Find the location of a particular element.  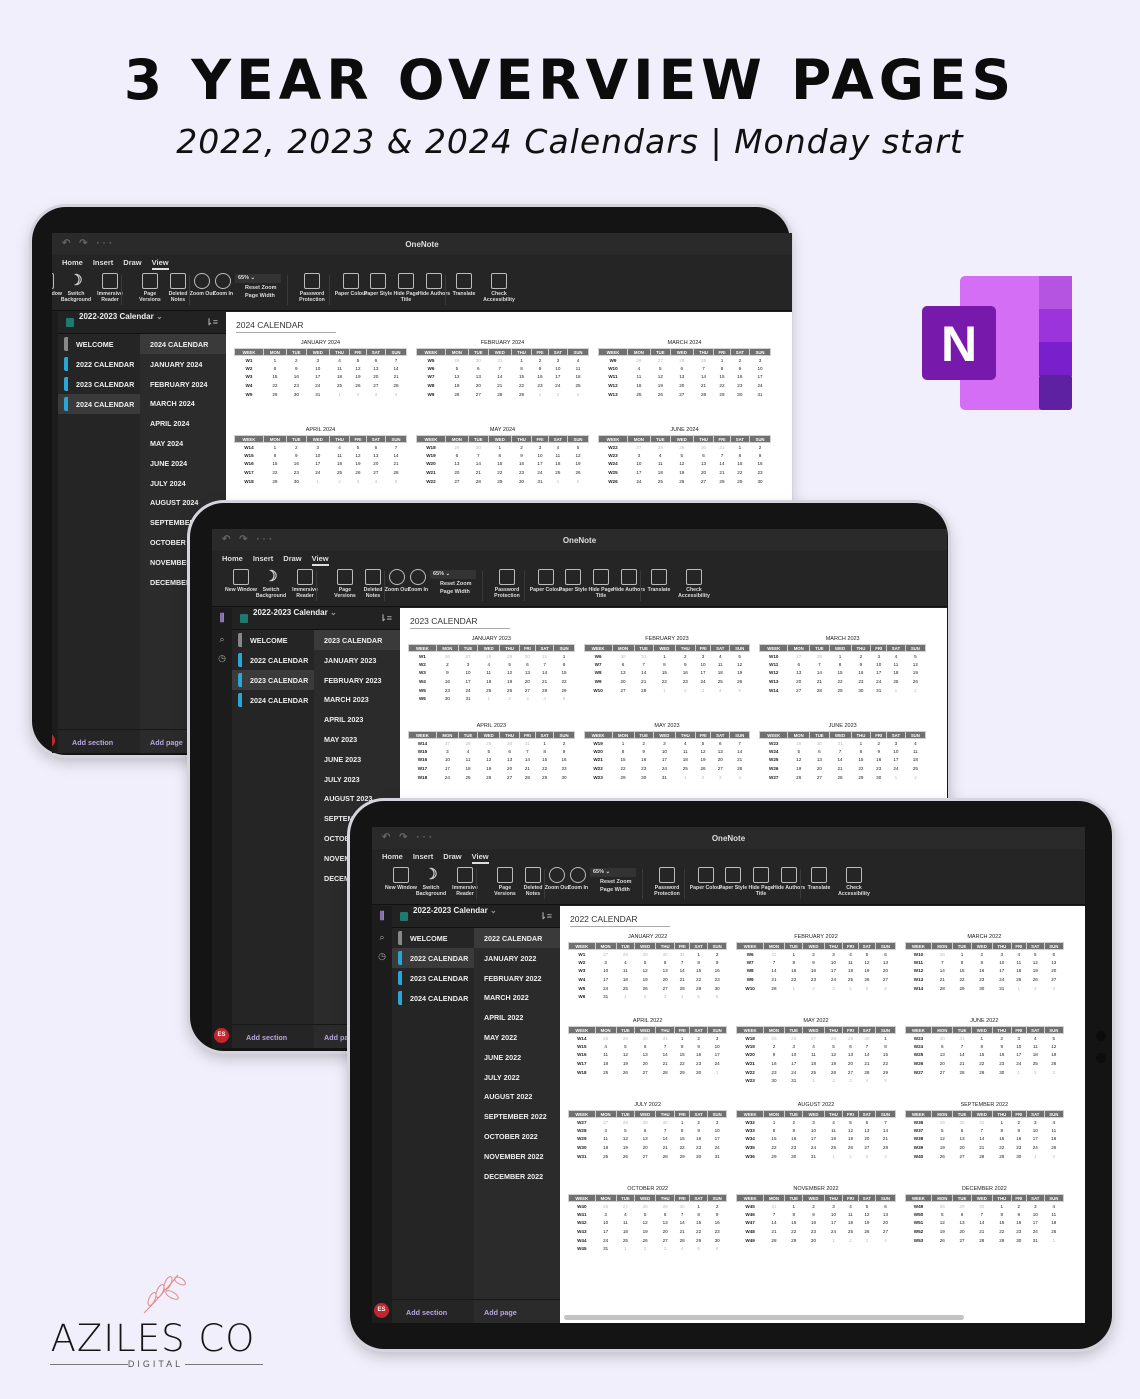

page-item: FEBRUARY 2024 is located at coordinates (183, 384).